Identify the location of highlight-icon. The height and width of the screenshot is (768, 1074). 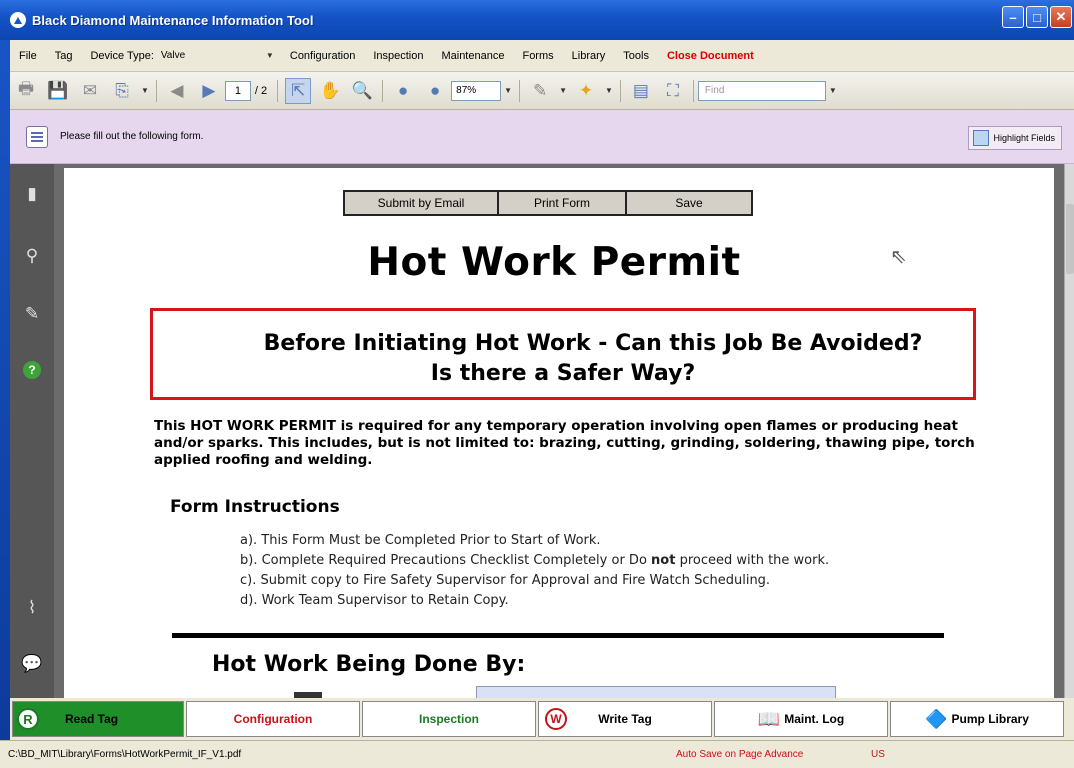
(981, 138).